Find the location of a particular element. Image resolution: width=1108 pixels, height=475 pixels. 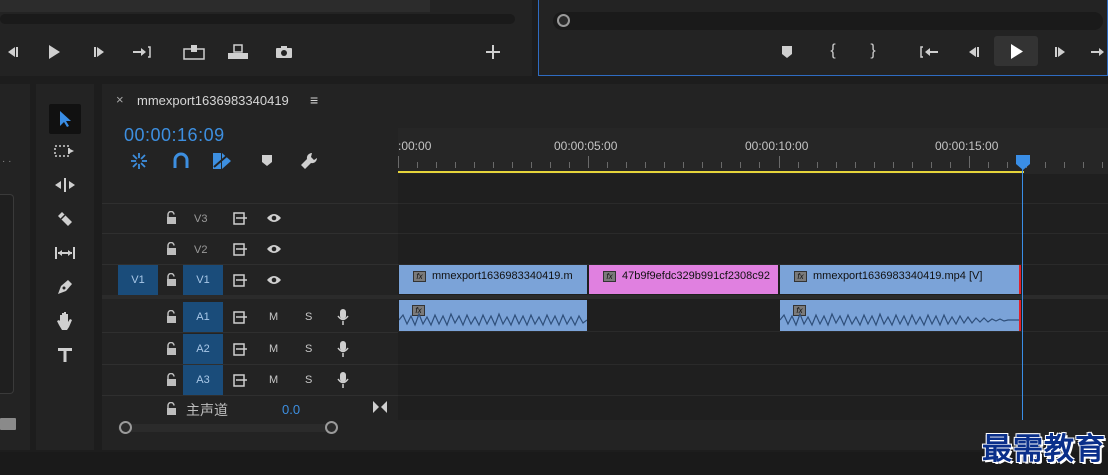

add-button-icon is located at coordinates (493, 52).